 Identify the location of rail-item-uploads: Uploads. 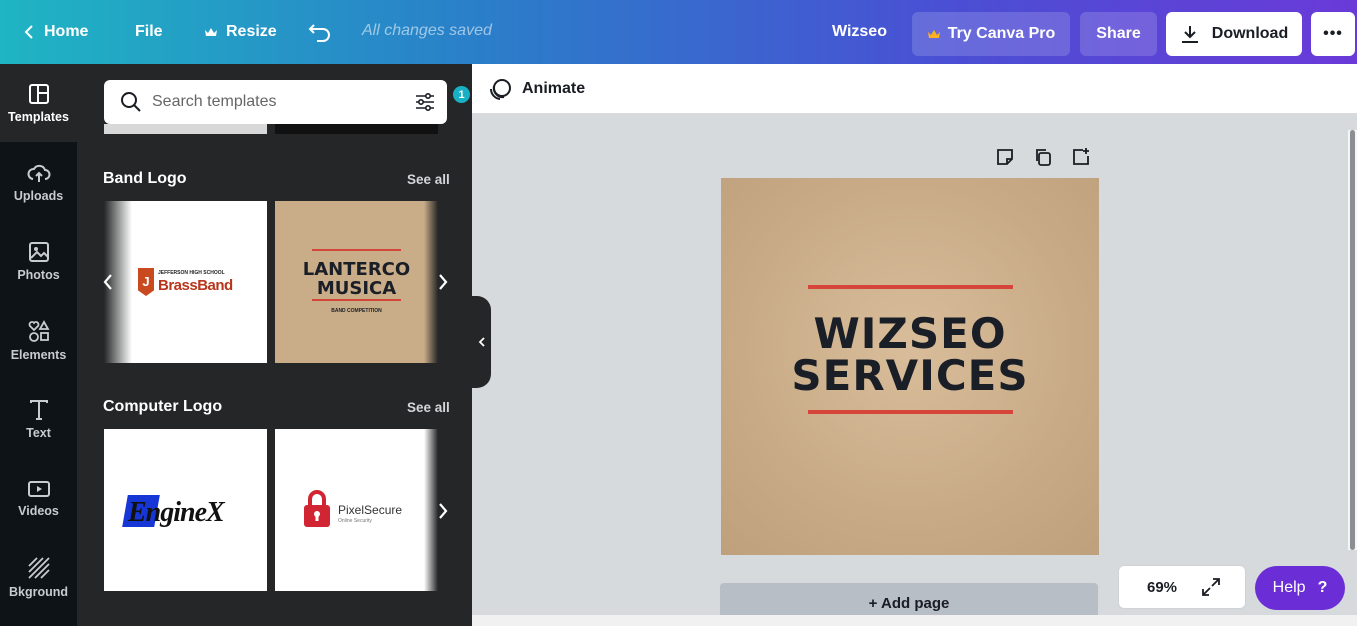
(38, 182).